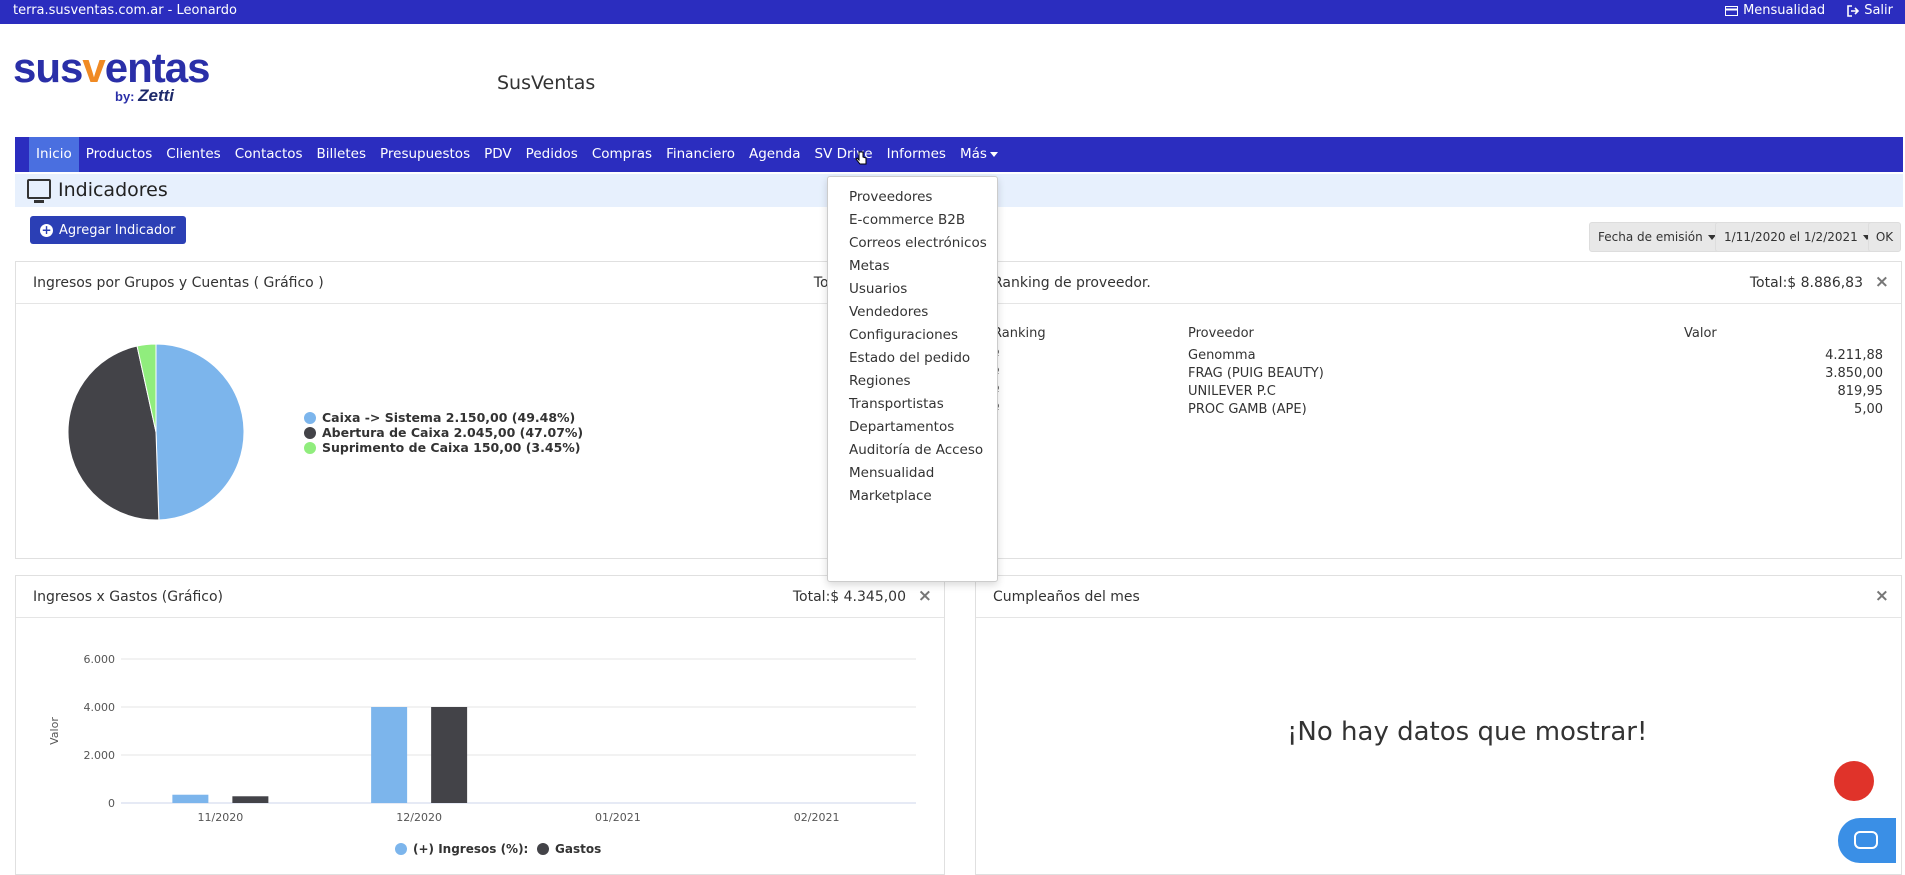 The height and width of the screenshot is (875, 1905). I want to click on pie-legend-item: Caixa -> Sistema 2.150,00 (49.48%), so click(439, 417).